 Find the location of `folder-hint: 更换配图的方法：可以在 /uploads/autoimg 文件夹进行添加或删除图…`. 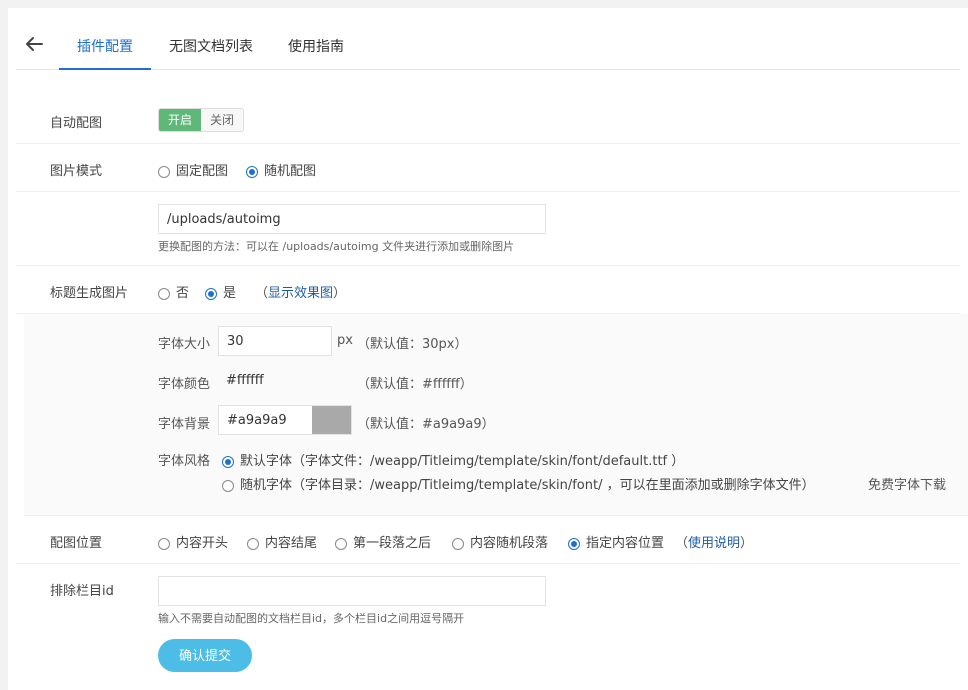

folder-hint: 更换配图的方法：可以在 /uploads/autoimg 文件夹进行添加或删除图… is located at coordinates (336, 246).